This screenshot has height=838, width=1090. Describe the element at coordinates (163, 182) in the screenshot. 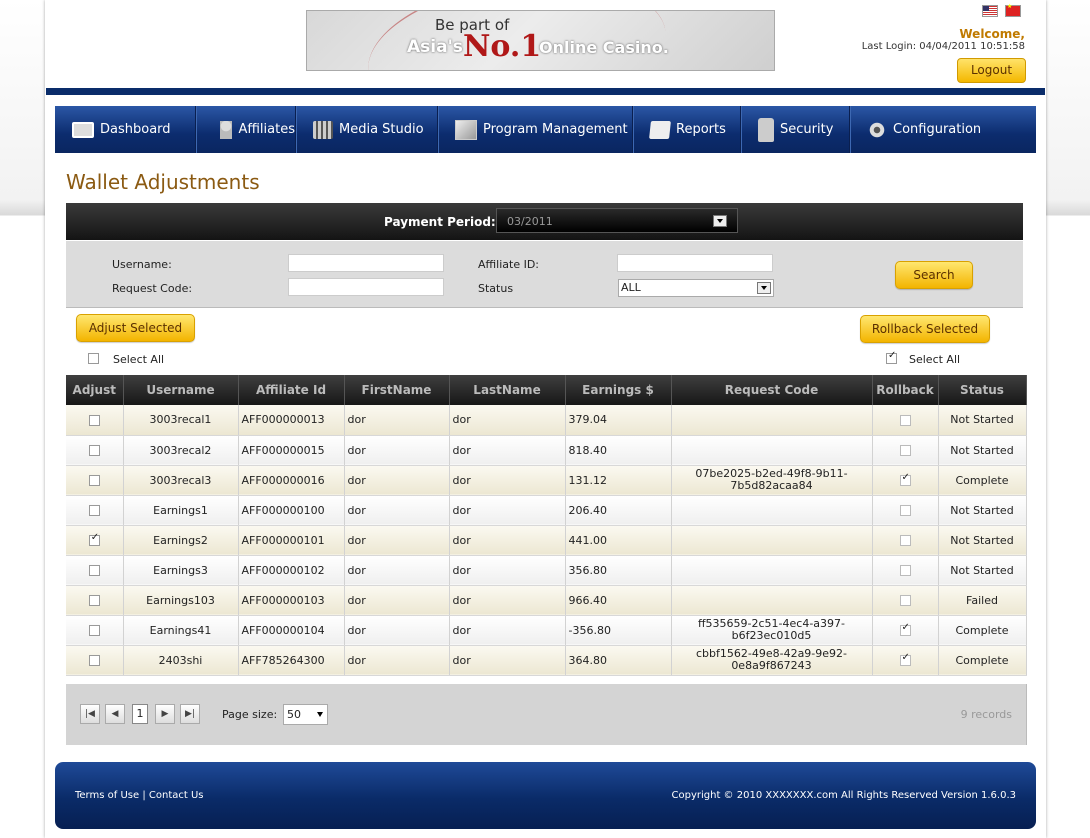

I see `page-title: Wallet Adjustments` at that location.